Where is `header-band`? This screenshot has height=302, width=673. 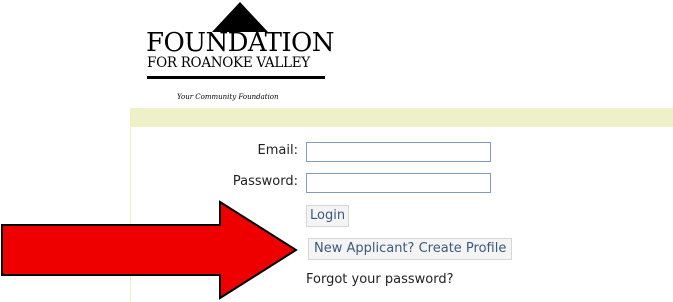 header-band is located at coordinates (401, 117).